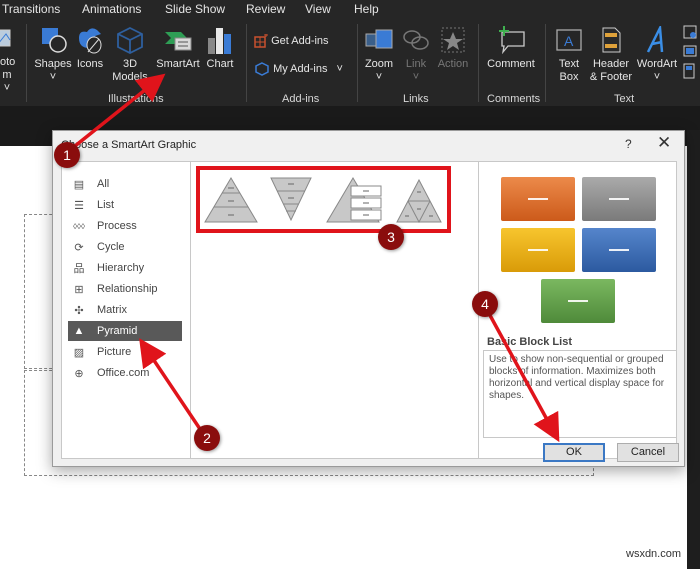 This screenshot has width=700, height=569. Describe the element at coordinates (67, 155) in the screenshot. I see `step-badge-1: 1` at that location.